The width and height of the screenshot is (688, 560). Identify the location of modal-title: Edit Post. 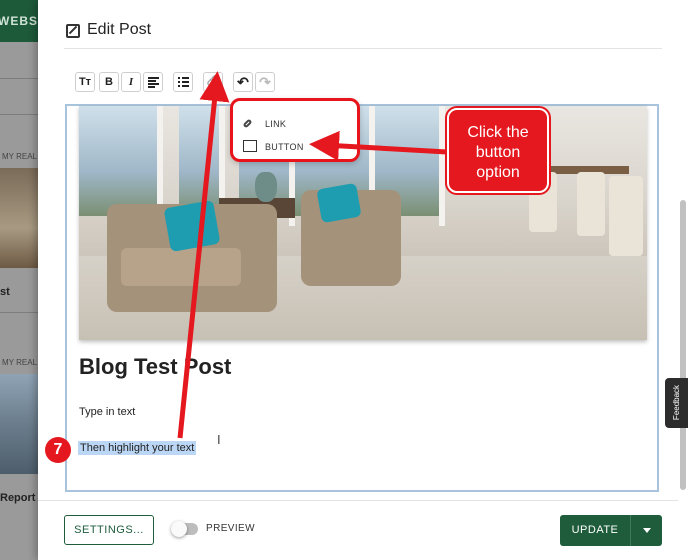
(119, 29).